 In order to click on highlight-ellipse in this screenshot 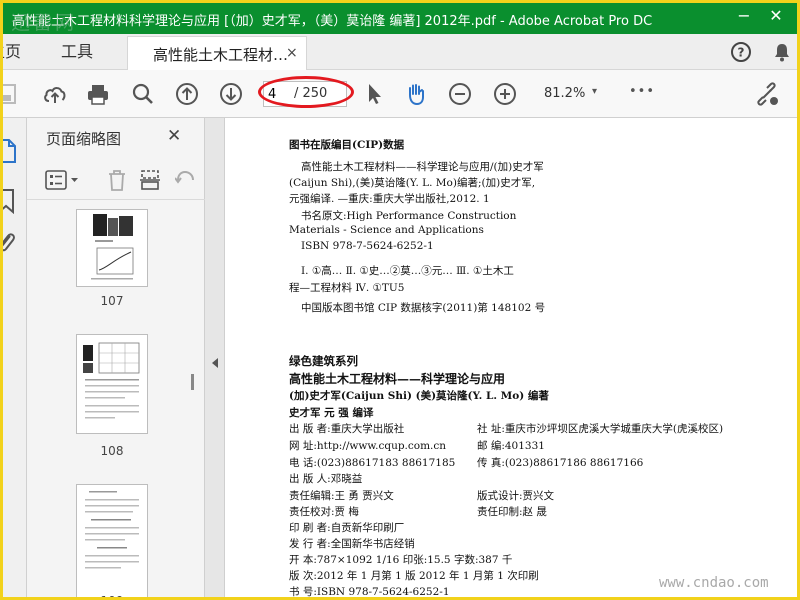, I will do `click(306, 92)`.